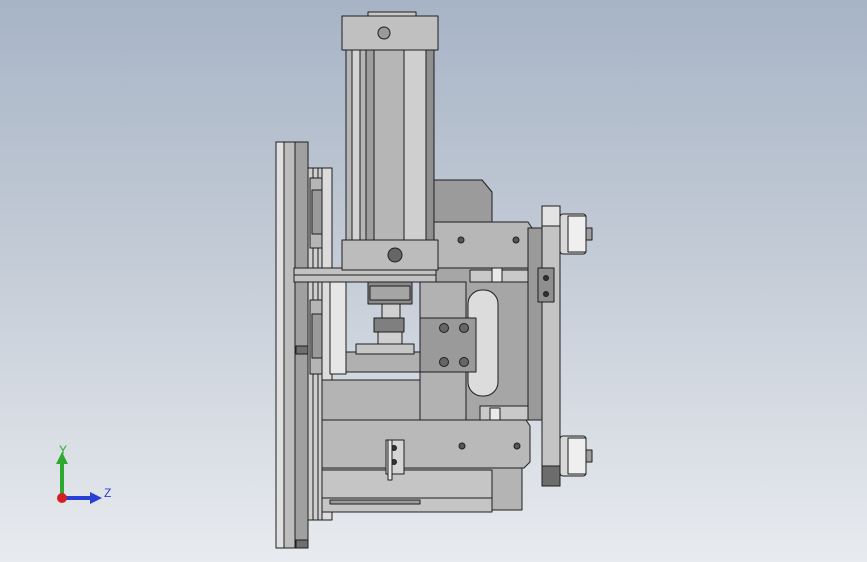 The width and height of the screenshot is (867, 562). What do you see at coordinates (576, 456) in the screenshot?
I see `lower-damper` at bounding box center [576, 456].